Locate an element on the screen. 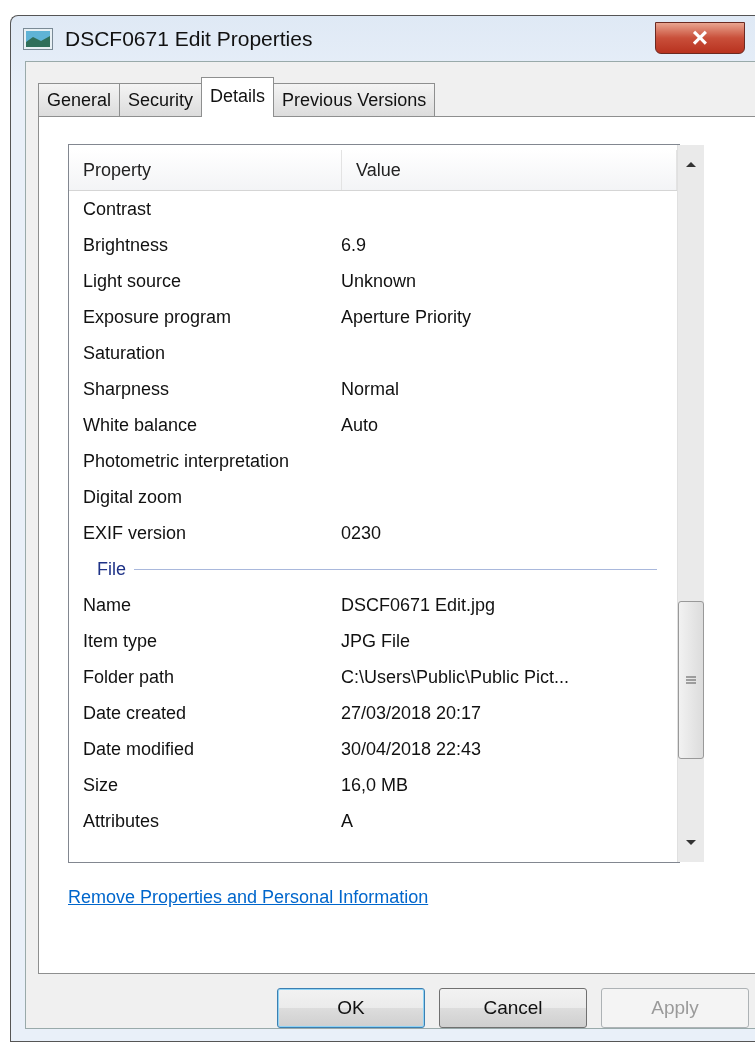 This screenshot has height=1044, width=755. property-value: 16,0 MB is located at coordinates (374, 785).